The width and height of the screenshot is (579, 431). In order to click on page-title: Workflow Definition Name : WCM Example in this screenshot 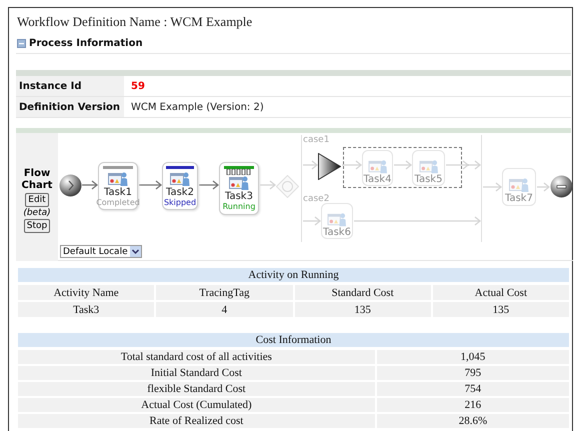, I will do `click(135, 22)`.